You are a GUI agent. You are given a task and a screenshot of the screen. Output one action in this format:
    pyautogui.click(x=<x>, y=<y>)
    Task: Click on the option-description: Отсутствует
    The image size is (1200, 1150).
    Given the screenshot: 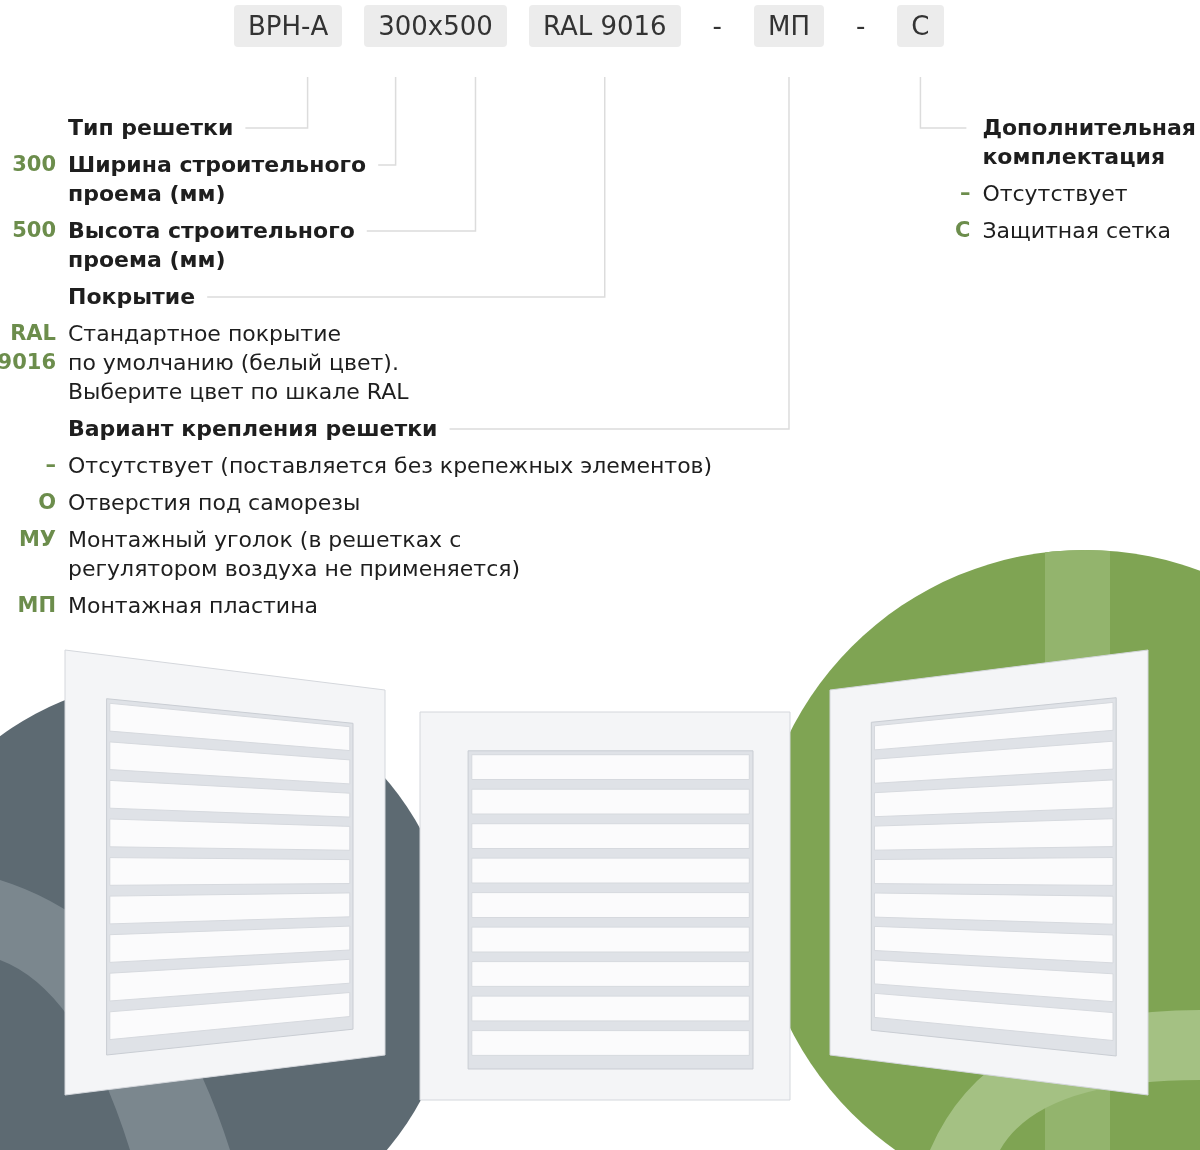 What is the action you would take?
    pyautogui.click(x=1055, y=194)
    